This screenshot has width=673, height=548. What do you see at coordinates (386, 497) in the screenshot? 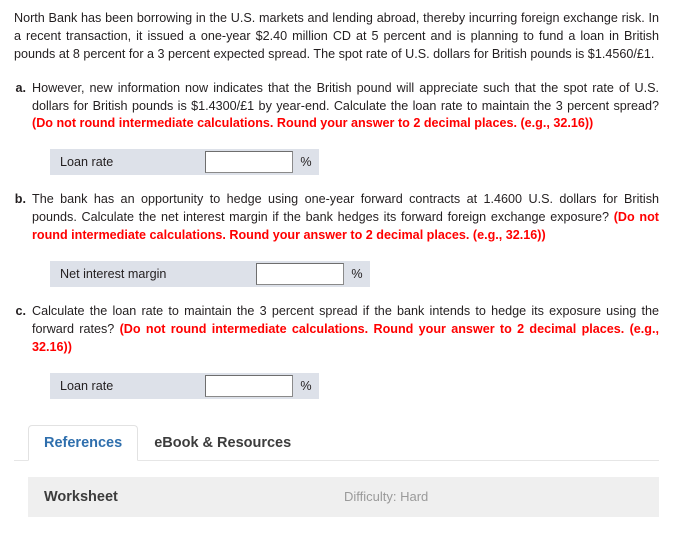
I see `worksheet-difficulty-badge: Difficulty: Hard` at bounding box center [386, 497].